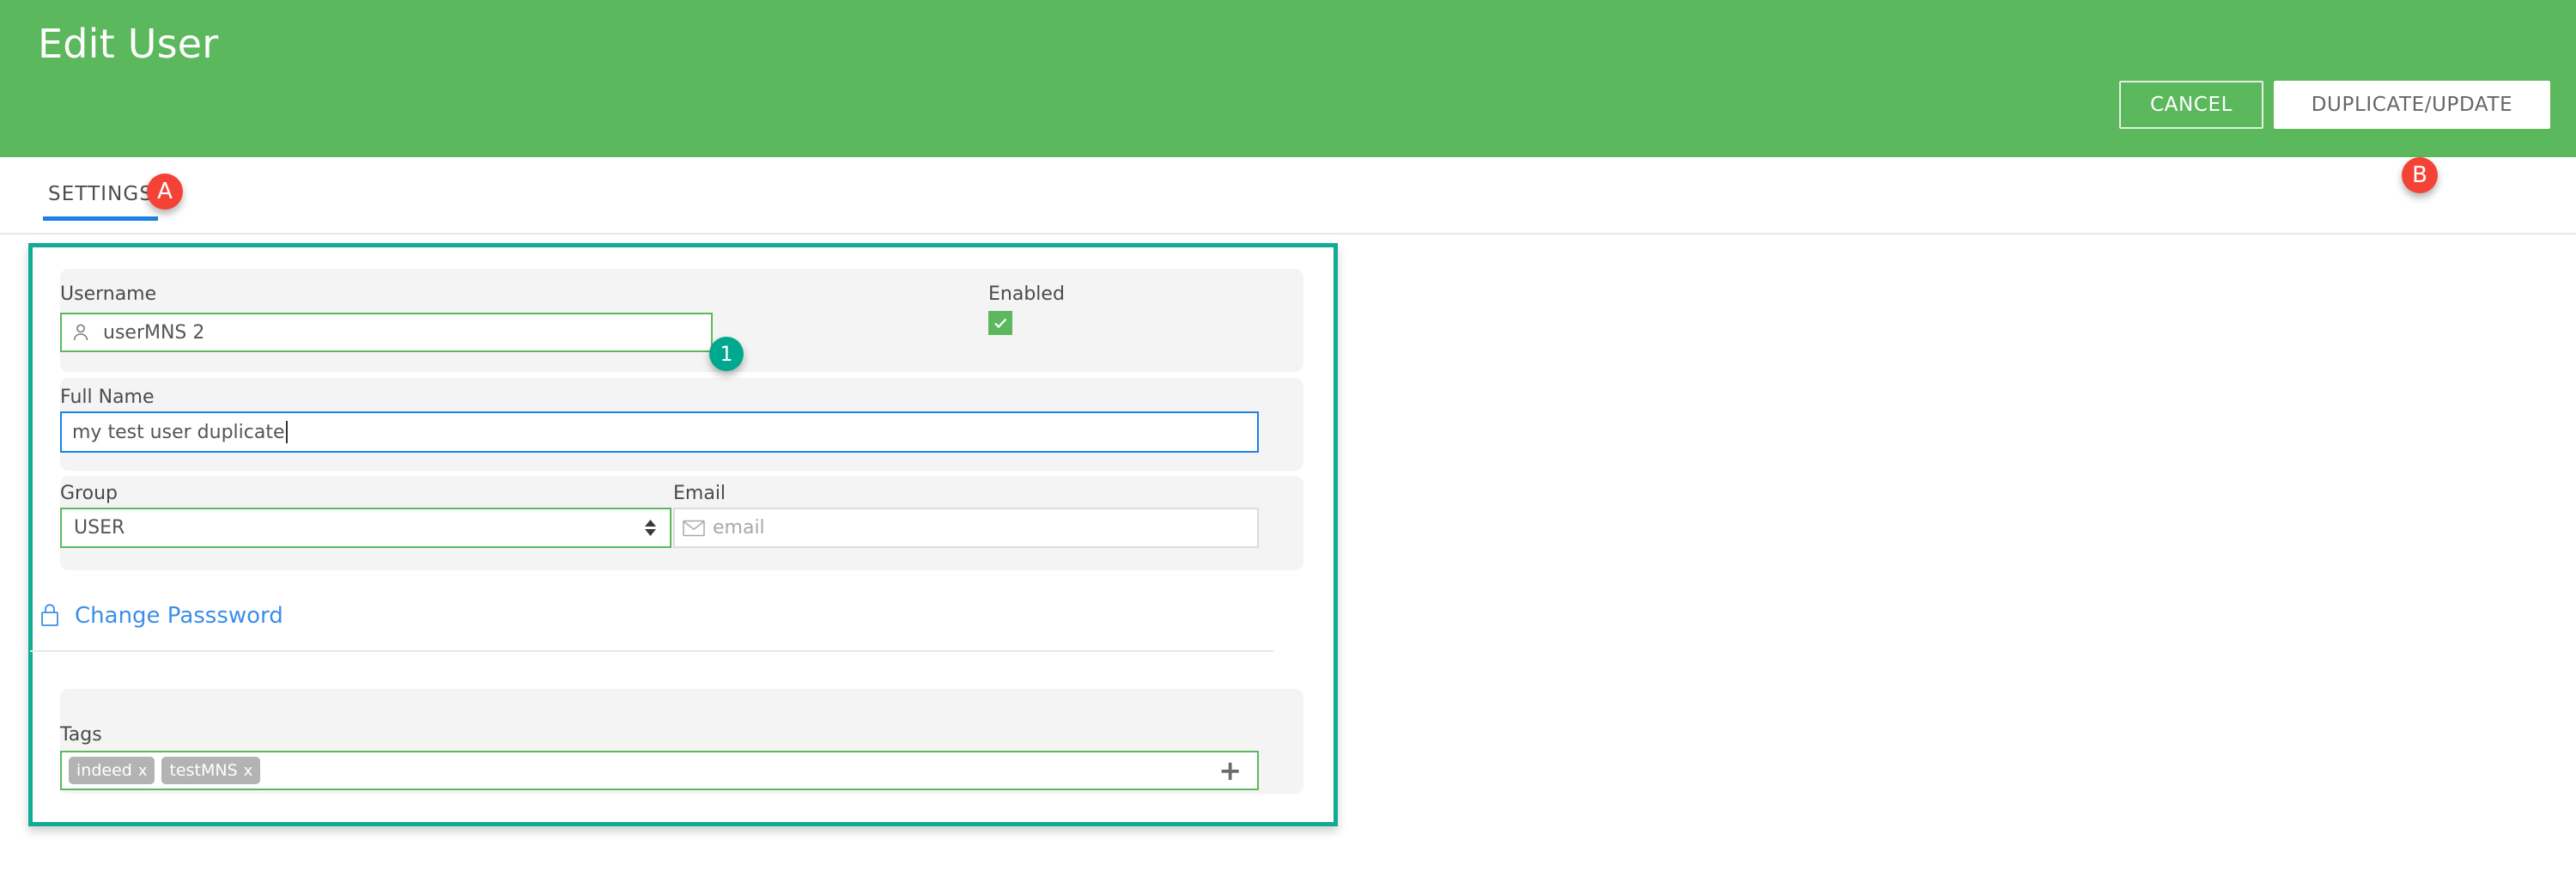 This screenshot has width=2576, height=877. Describe the element at coordinates (660, 432) in the screenshot. I see `fullname-input: my test user duplicate` at that location.